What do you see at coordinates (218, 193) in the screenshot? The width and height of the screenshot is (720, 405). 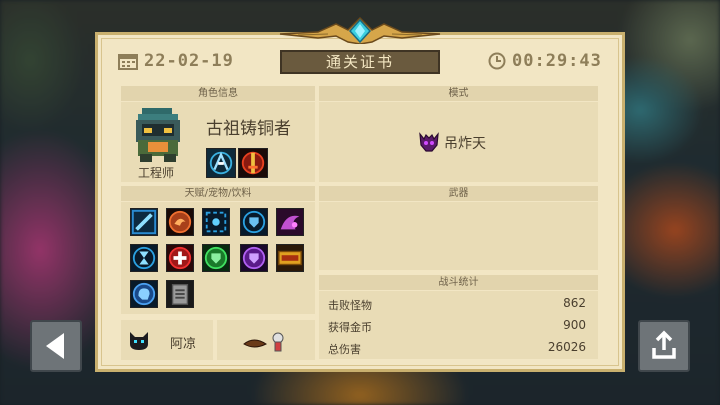 I see `talents-section-header: 天赋/宠物/饮料` at bounding box center [218, 193].